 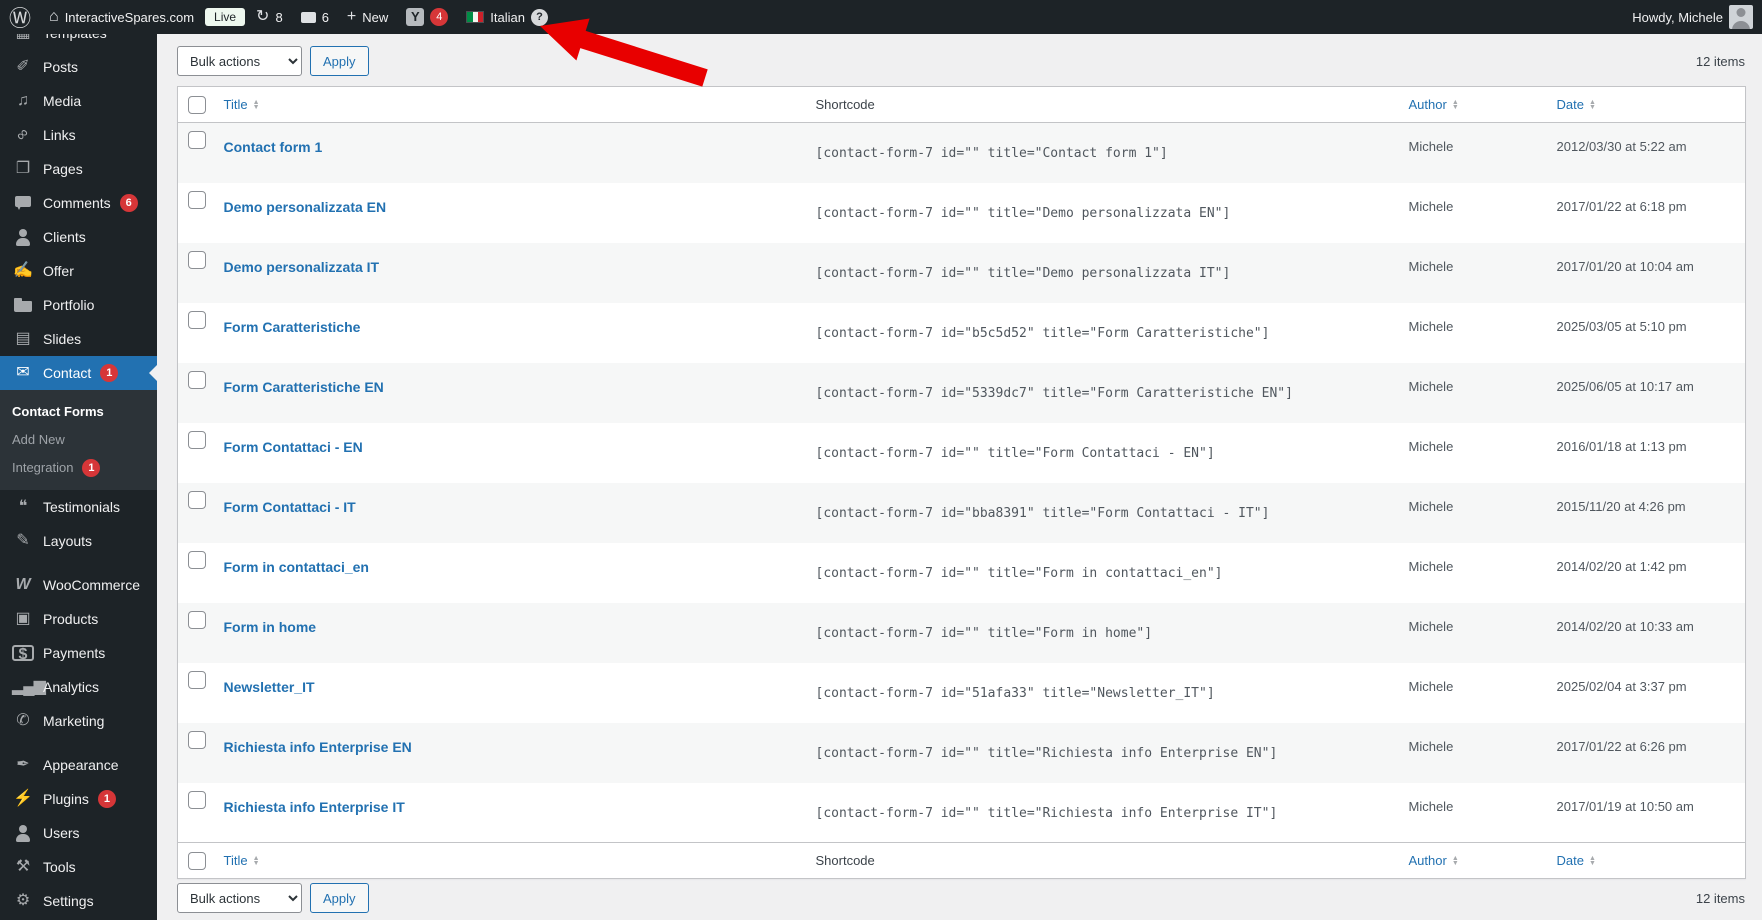 What do you see at coordinates (293, 447) in the screenshot?
I see `form-title-link: Form Contattaci - EN` at bounding box center [293, 447].